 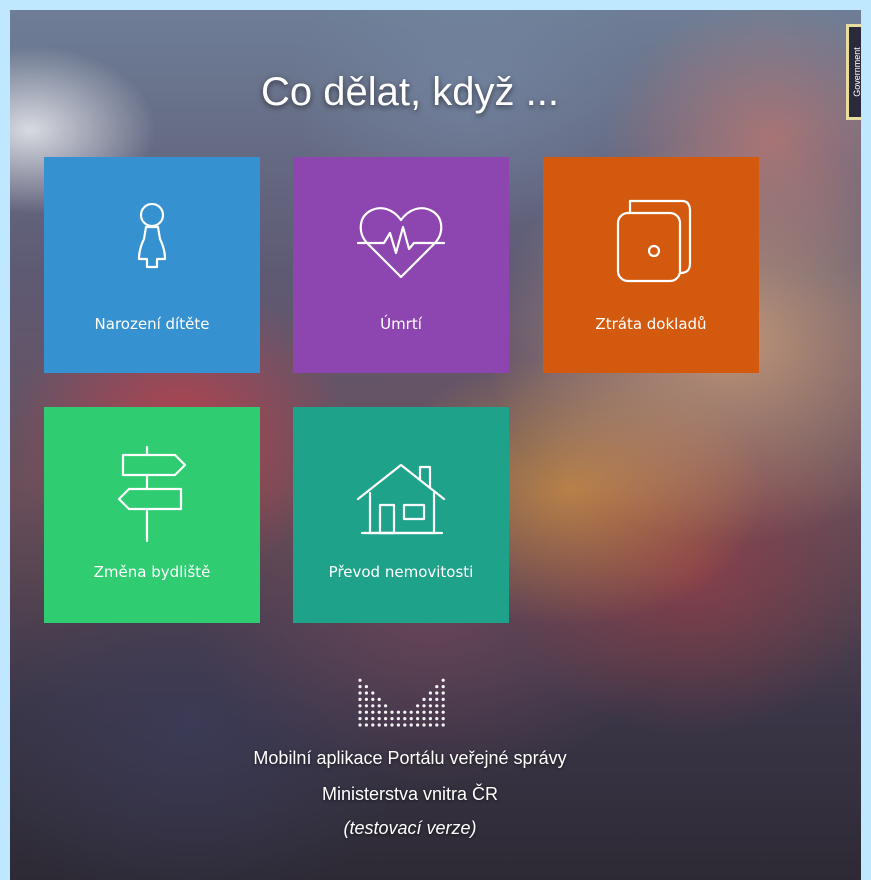 I want to click on tile-birth: Narození dítěte, so click(x=152, y=265).